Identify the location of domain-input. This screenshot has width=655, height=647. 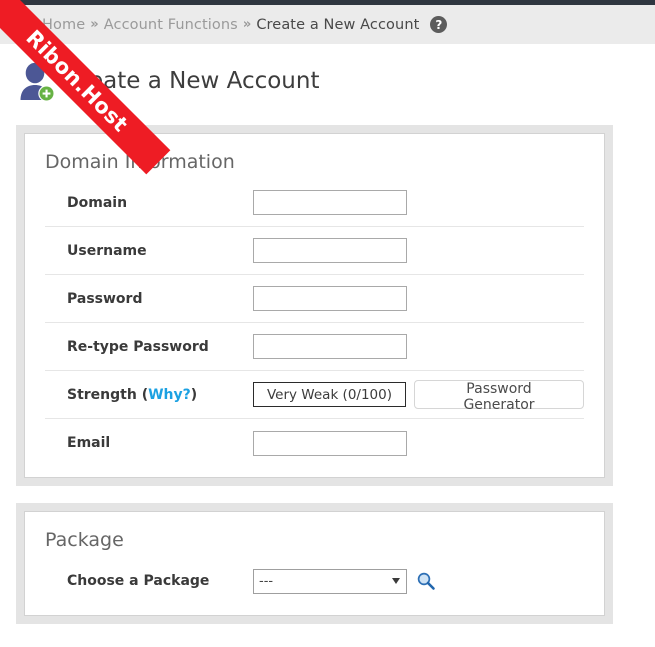
(330, 202).